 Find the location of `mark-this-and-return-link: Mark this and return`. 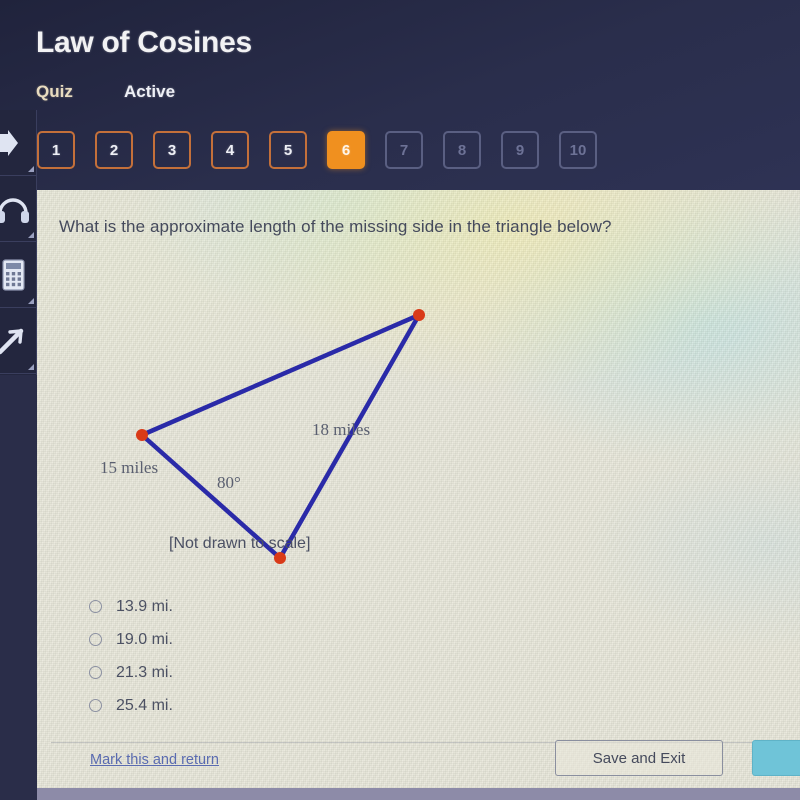

mark-this-and-return-link: Mark this and return is located at coordinates (154, 760).